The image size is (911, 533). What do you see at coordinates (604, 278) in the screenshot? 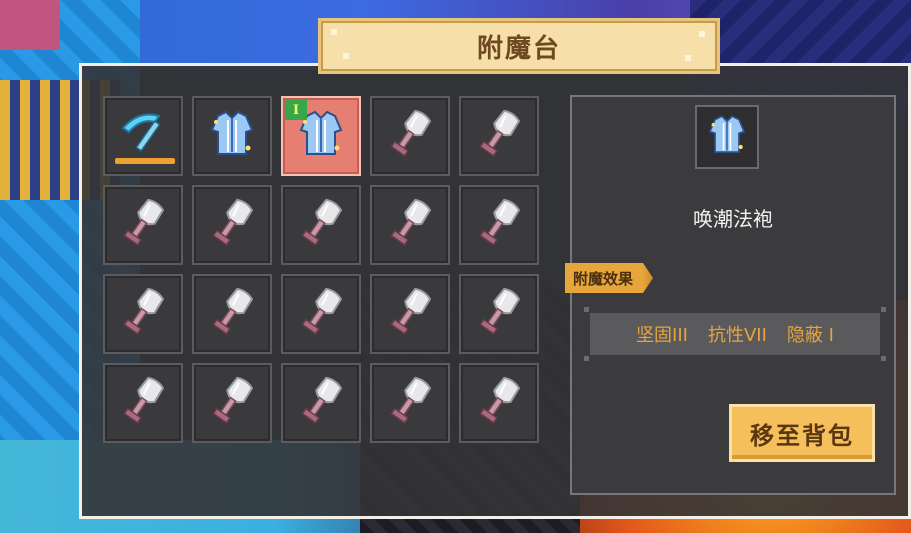
I see `enchant-effects-label: 附魔效果` at bounding box center [604, 278].